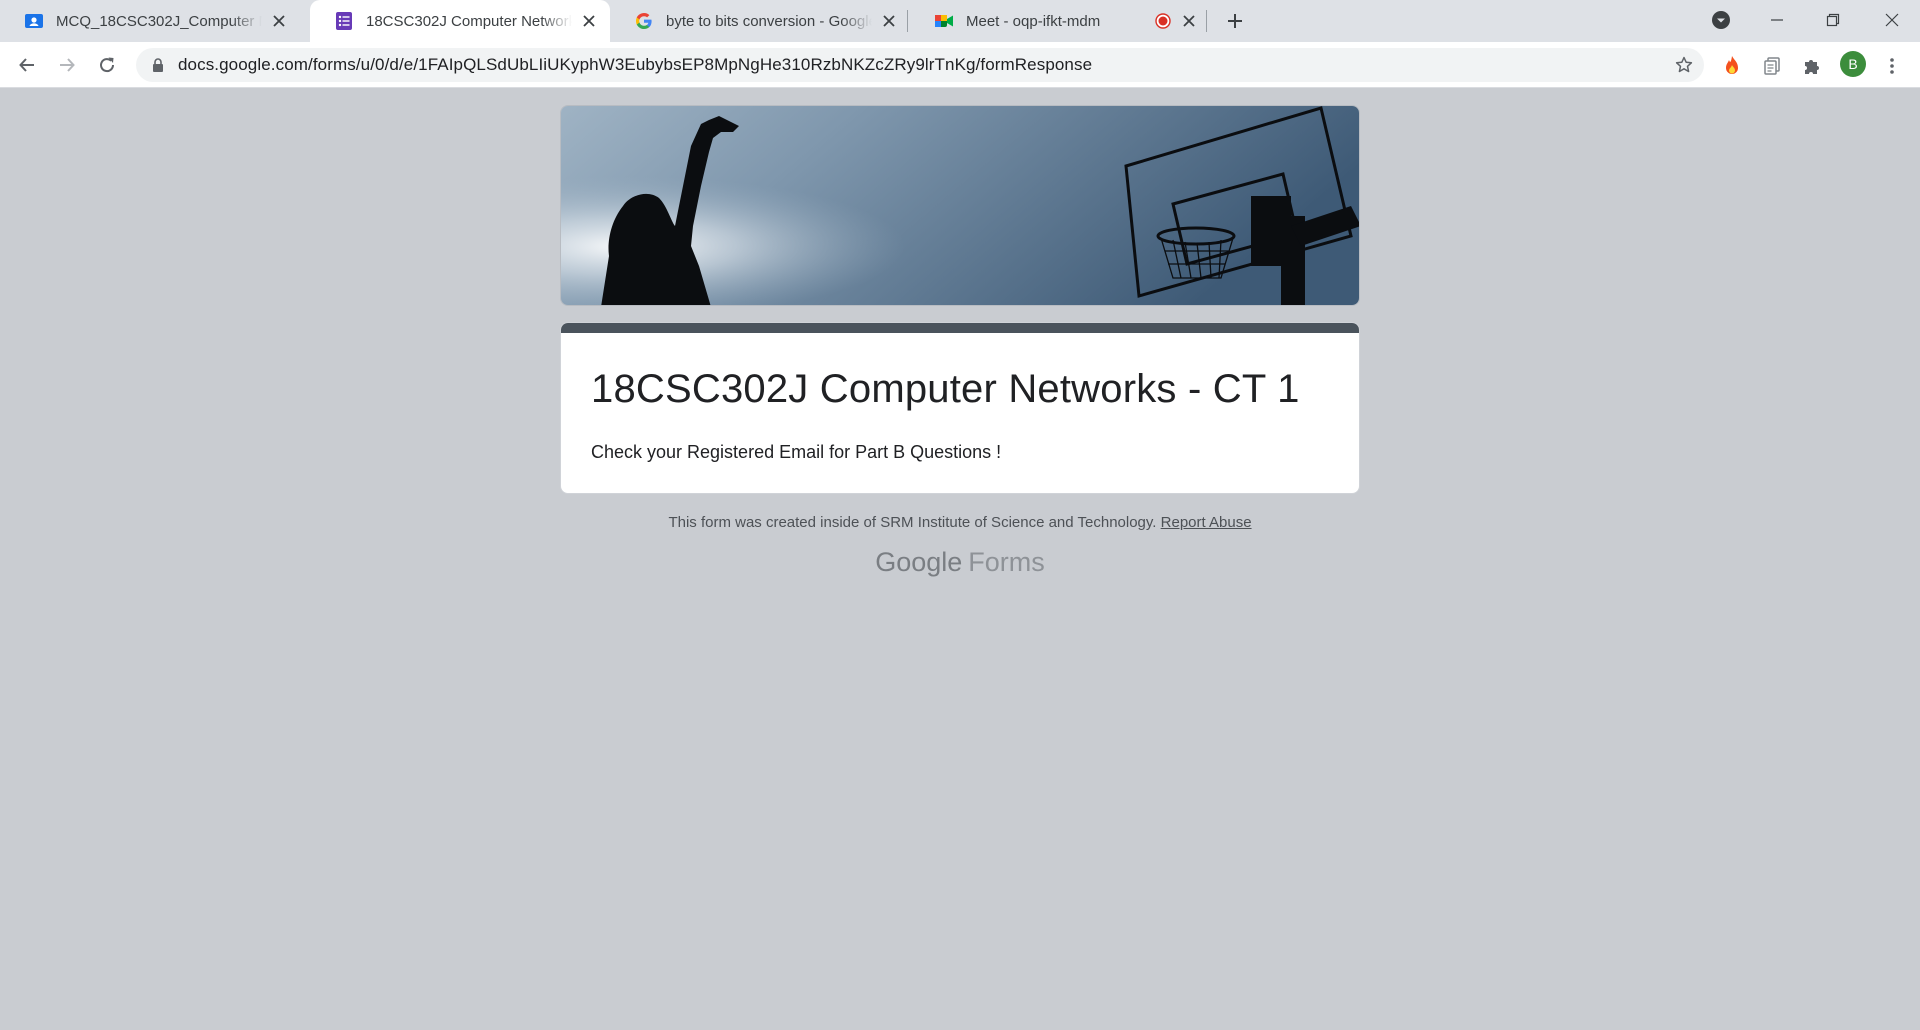 The image size is (1920, 1030). I want to click on lock-icon, so click(158, 65).